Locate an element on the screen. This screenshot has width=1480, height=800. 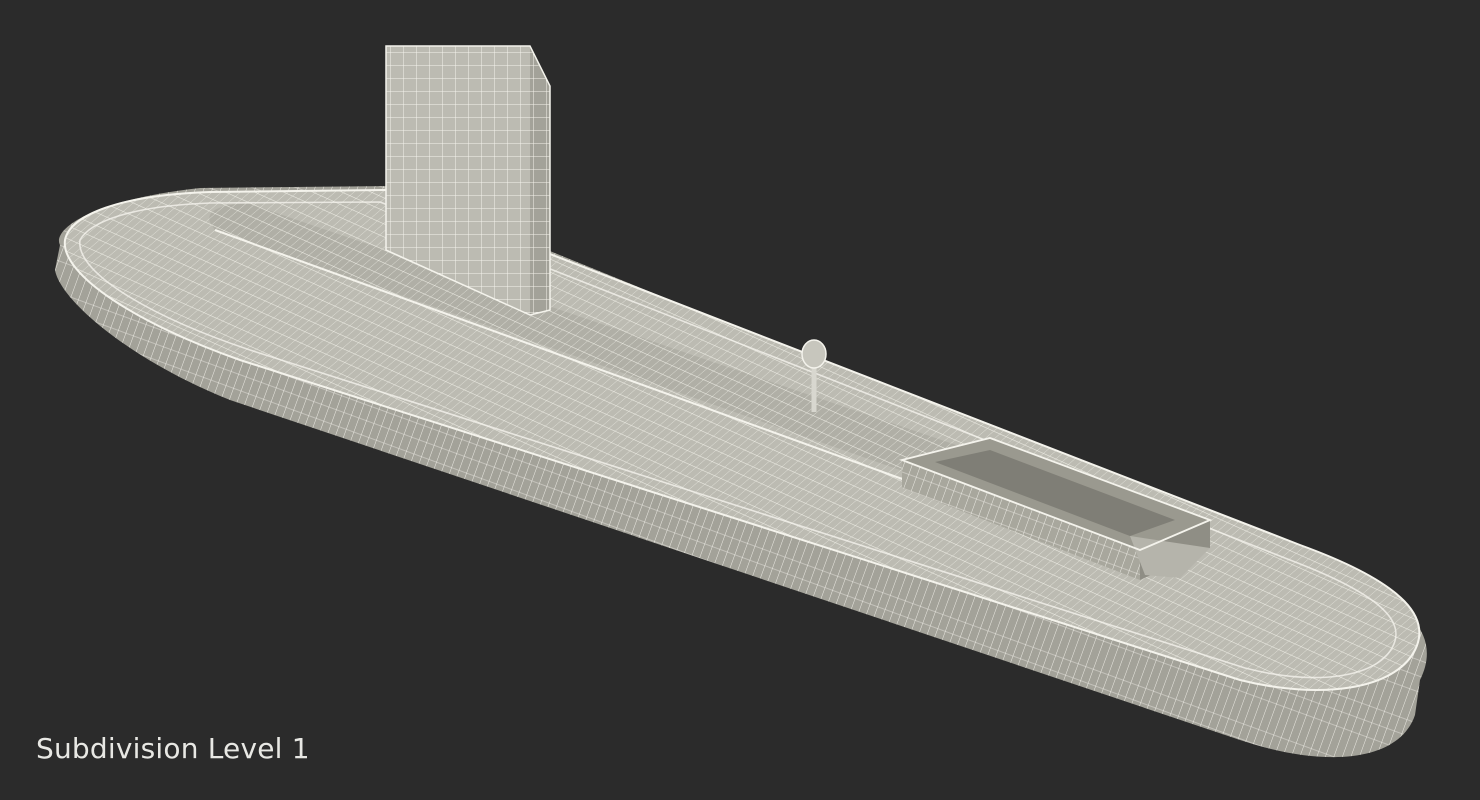
subdivision-caption: Subdivision Level 1 is located at coordinates (173, 748).